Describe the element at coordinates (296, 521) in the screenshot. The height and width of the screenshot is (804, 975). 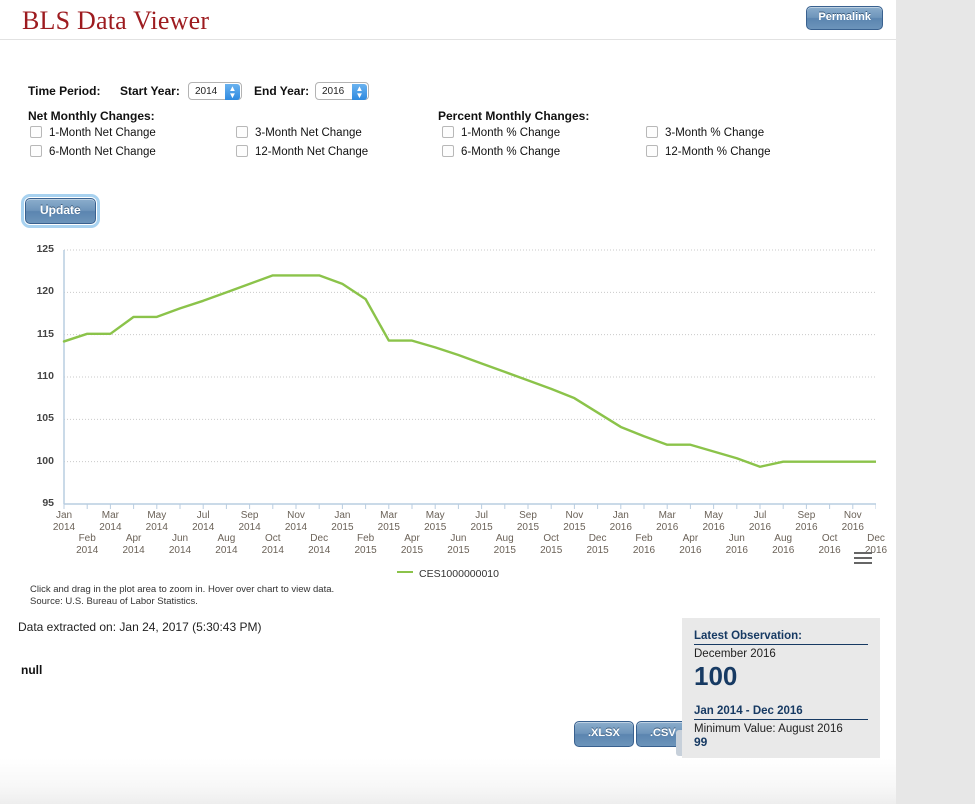
I see `x-axis-tick-label: Nov 2014` at that location.